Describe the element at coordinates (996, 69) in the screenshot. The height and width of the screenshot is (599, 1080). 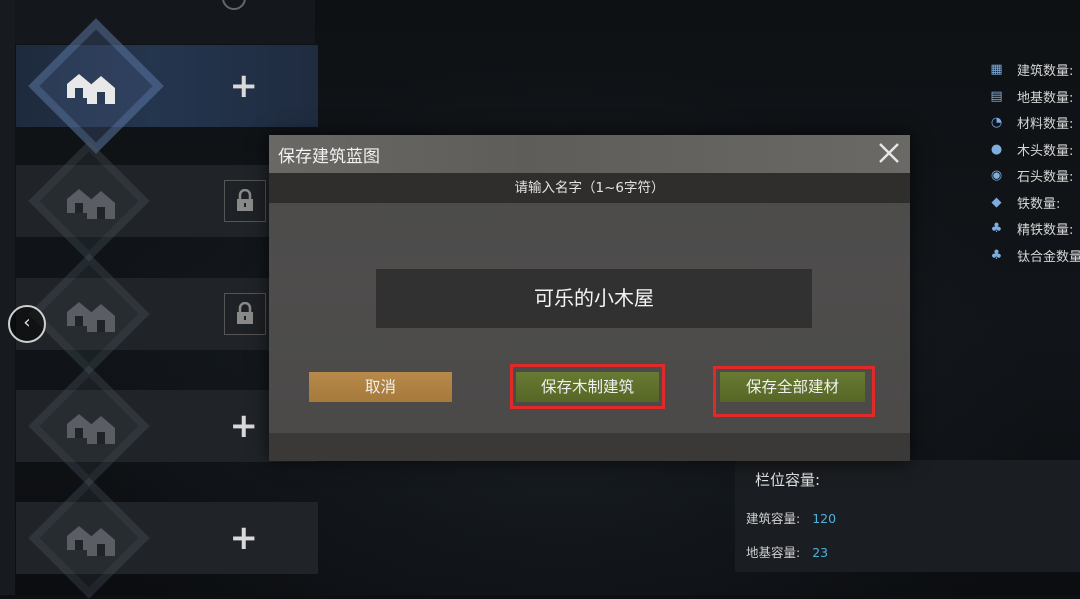
I see `building-icon: ▦` at that location.